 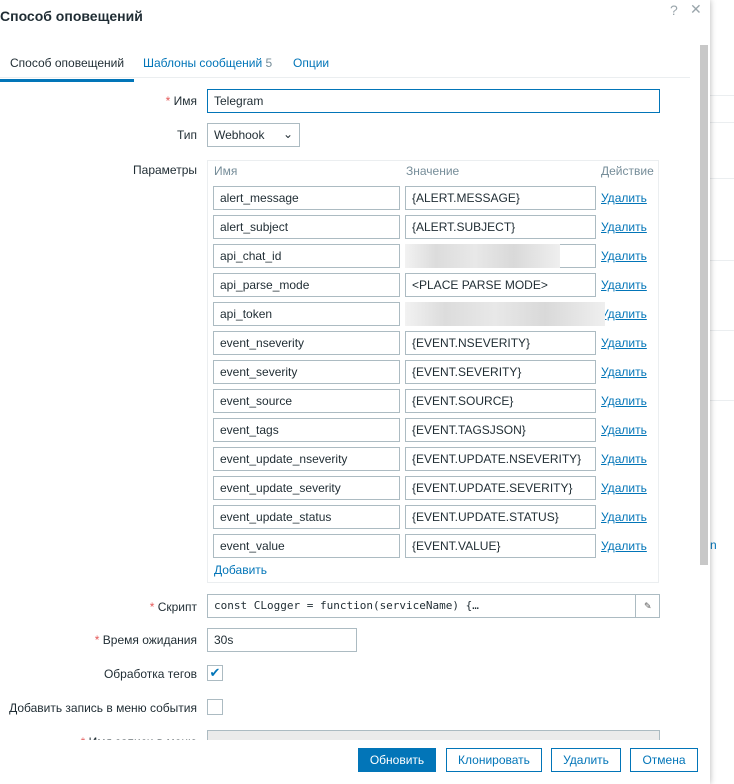 I want to click on param-value-input: {EVENT.NSEVERITY}, so click(x=500, y=343).